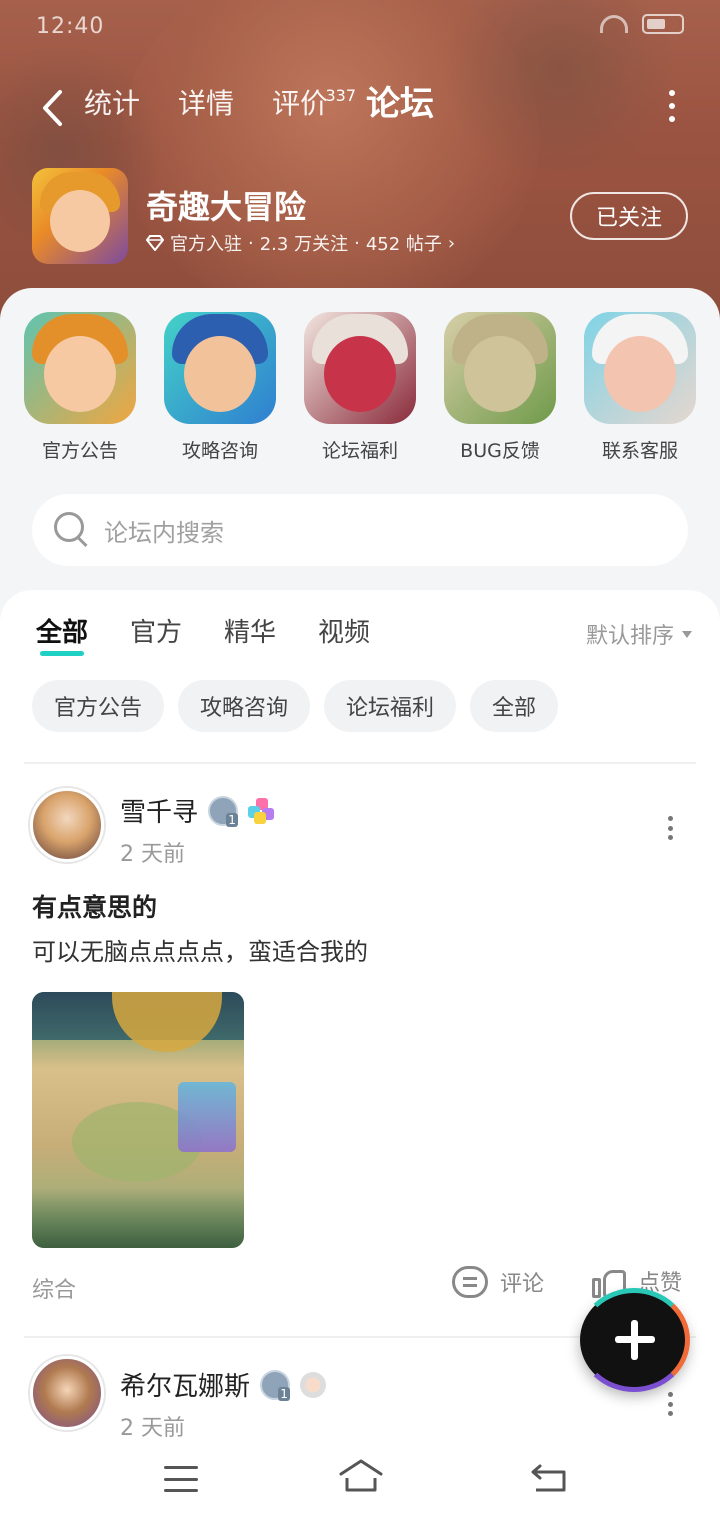  Describe the element at coordinates (629, 636) in the screenshot. I see `sort-label: 默认排序` at that location.